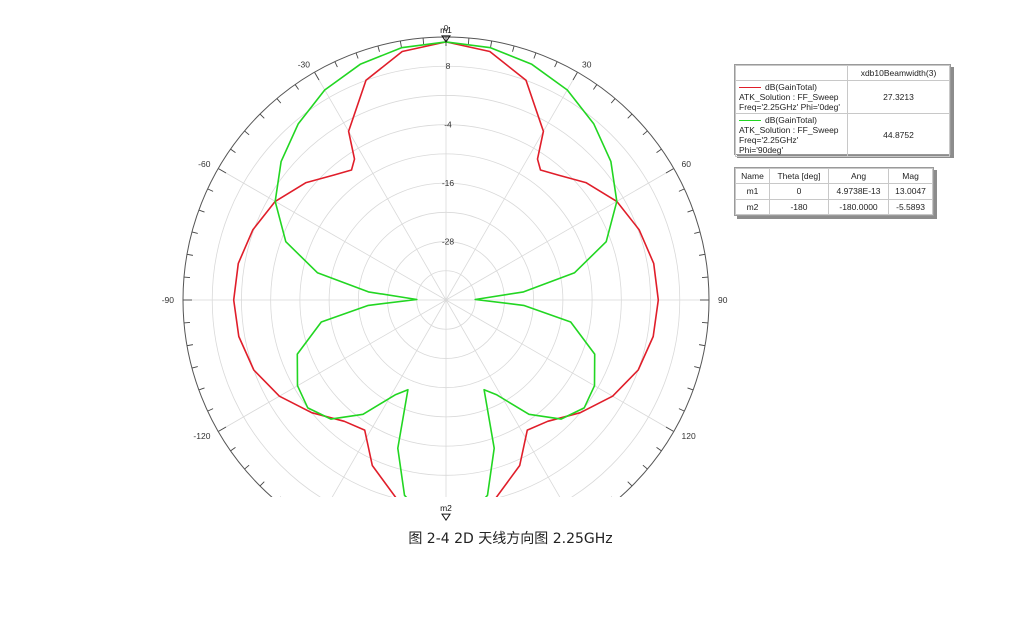 This screenshot has height=618, width=1021. What do you see at coordinates (446, 508) in the screenshot?
I see `marker-label: m2` at bounding box center [446, 508].